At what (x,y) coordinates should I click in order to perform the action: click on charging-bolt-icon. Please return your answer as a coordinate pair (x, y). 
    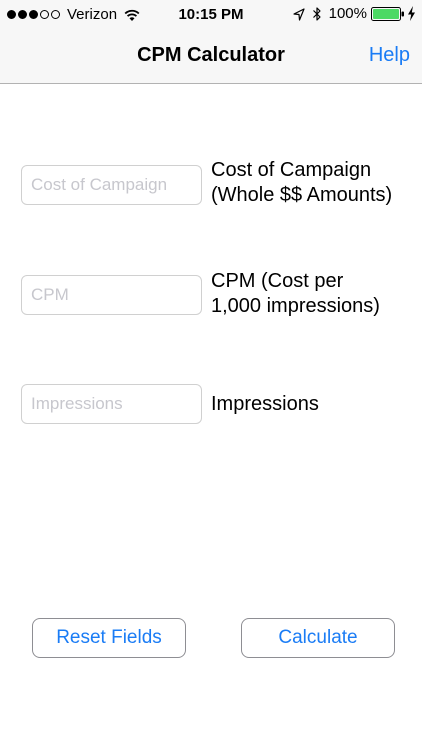
    Looking at the image, I should click on (411, 13).